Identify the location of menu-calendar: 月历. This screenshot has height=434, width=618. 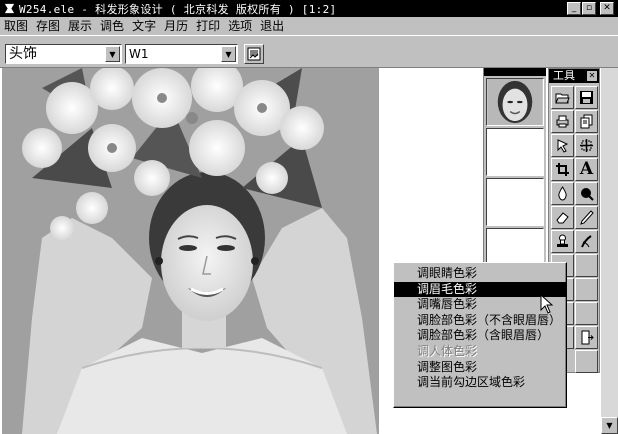
(176, 26).